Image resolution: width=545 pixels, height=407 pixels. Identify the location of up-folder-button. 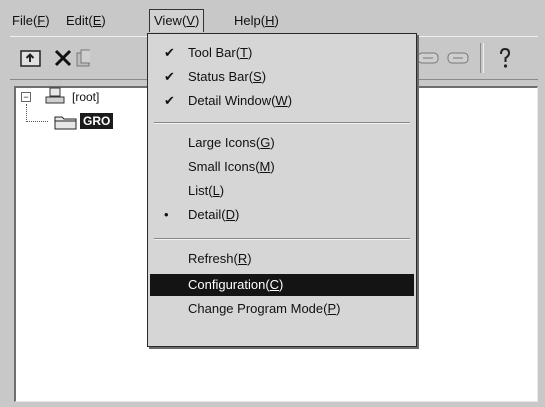
(31, 58).